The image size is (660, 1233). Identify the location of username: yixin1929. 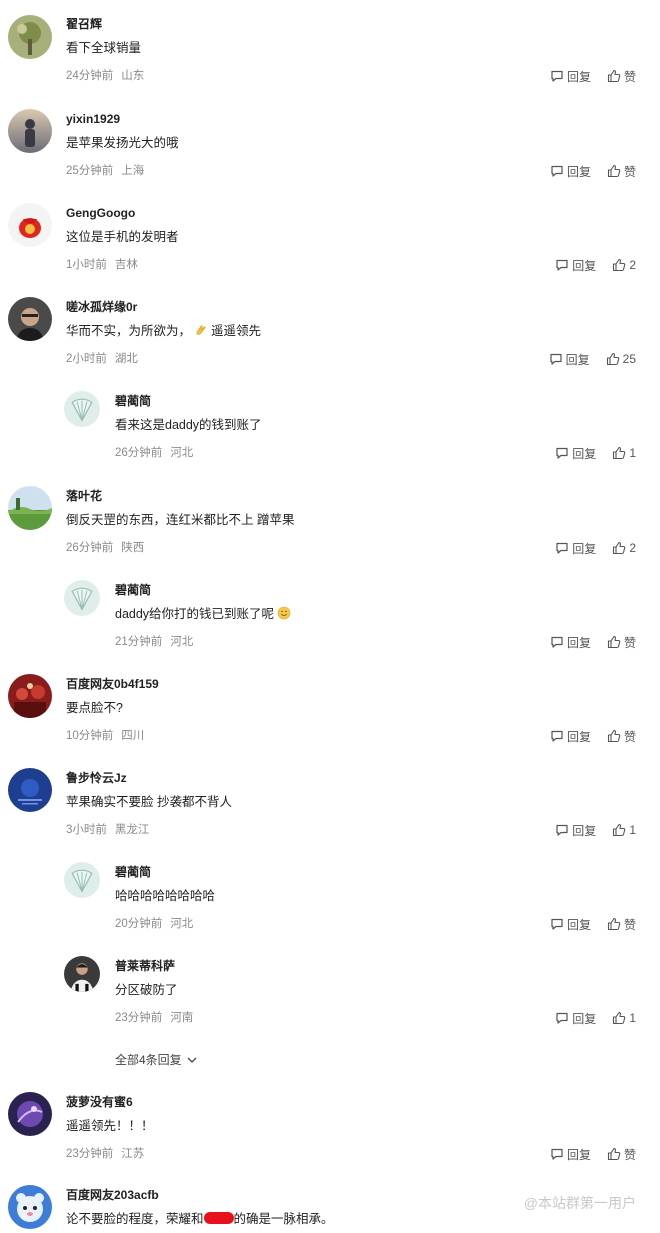
(93, 119).